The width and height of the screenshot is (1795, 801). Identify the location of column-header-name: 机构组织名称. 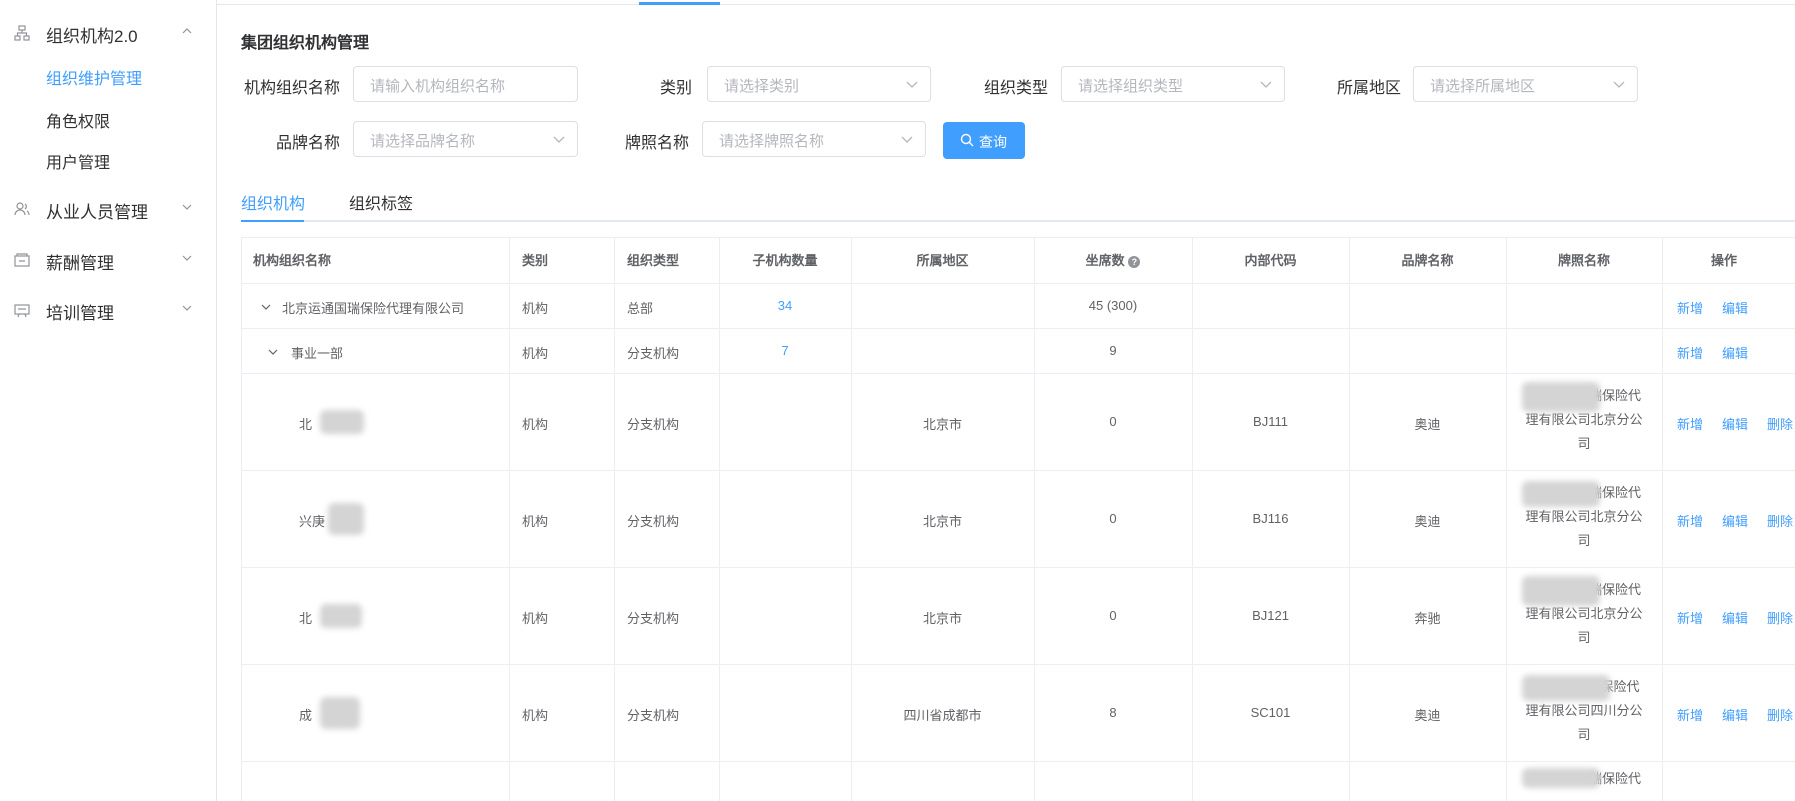
(292, 260).